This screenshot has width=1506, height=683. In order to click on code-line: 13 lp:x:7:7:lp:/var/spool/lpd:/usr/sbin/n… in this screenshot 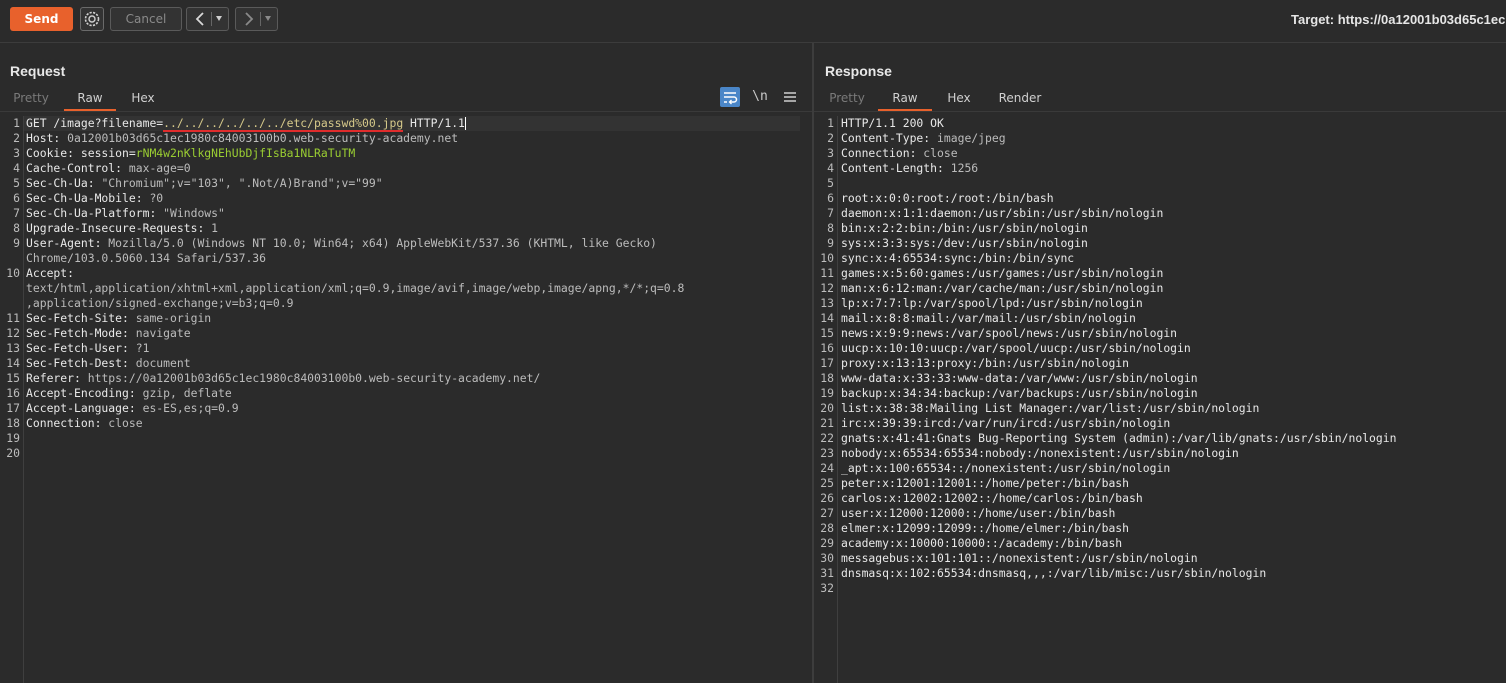, I will do `click(1160, 303)`.